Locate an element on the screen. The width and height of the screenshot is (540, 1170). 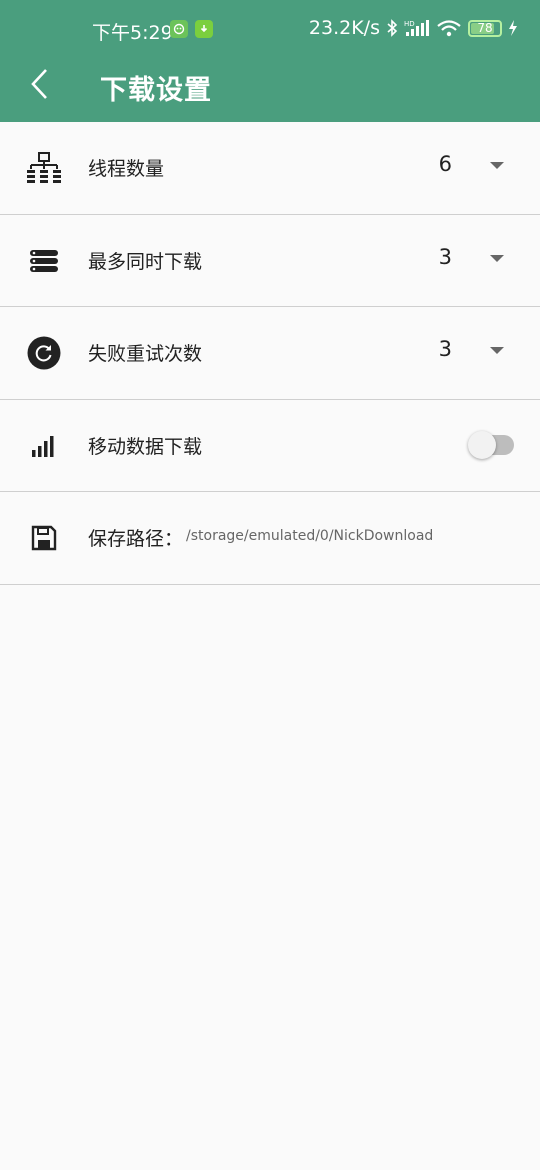
setting-row-max-concurrent: 最多同时下载 3 is located at coordinates (270, 260).